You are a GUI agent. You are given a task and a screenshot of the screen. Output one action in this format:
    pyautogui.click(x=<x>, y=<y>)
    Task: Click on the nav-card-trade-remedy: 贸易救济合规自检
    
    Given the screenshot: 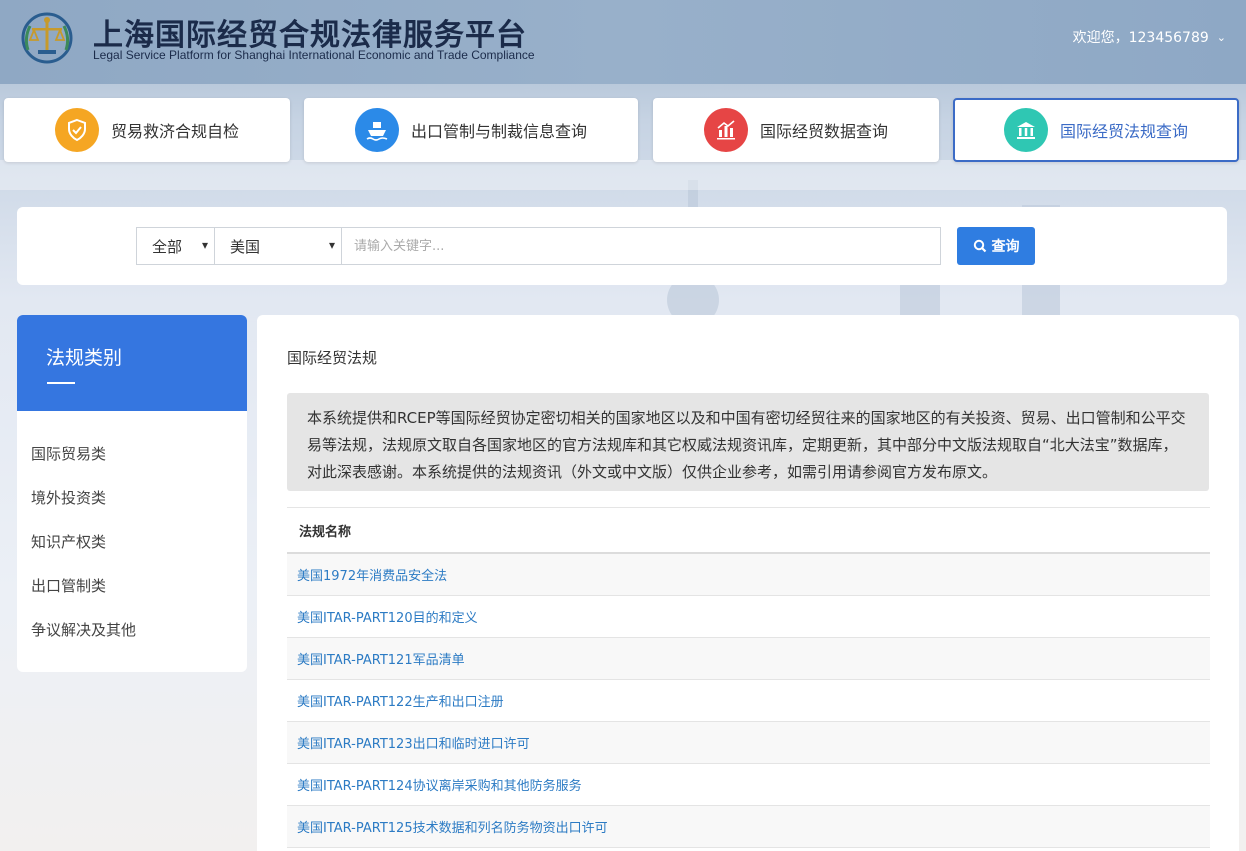 What is the action you would take?
    pyautogui.click(x=147, y=130)
    